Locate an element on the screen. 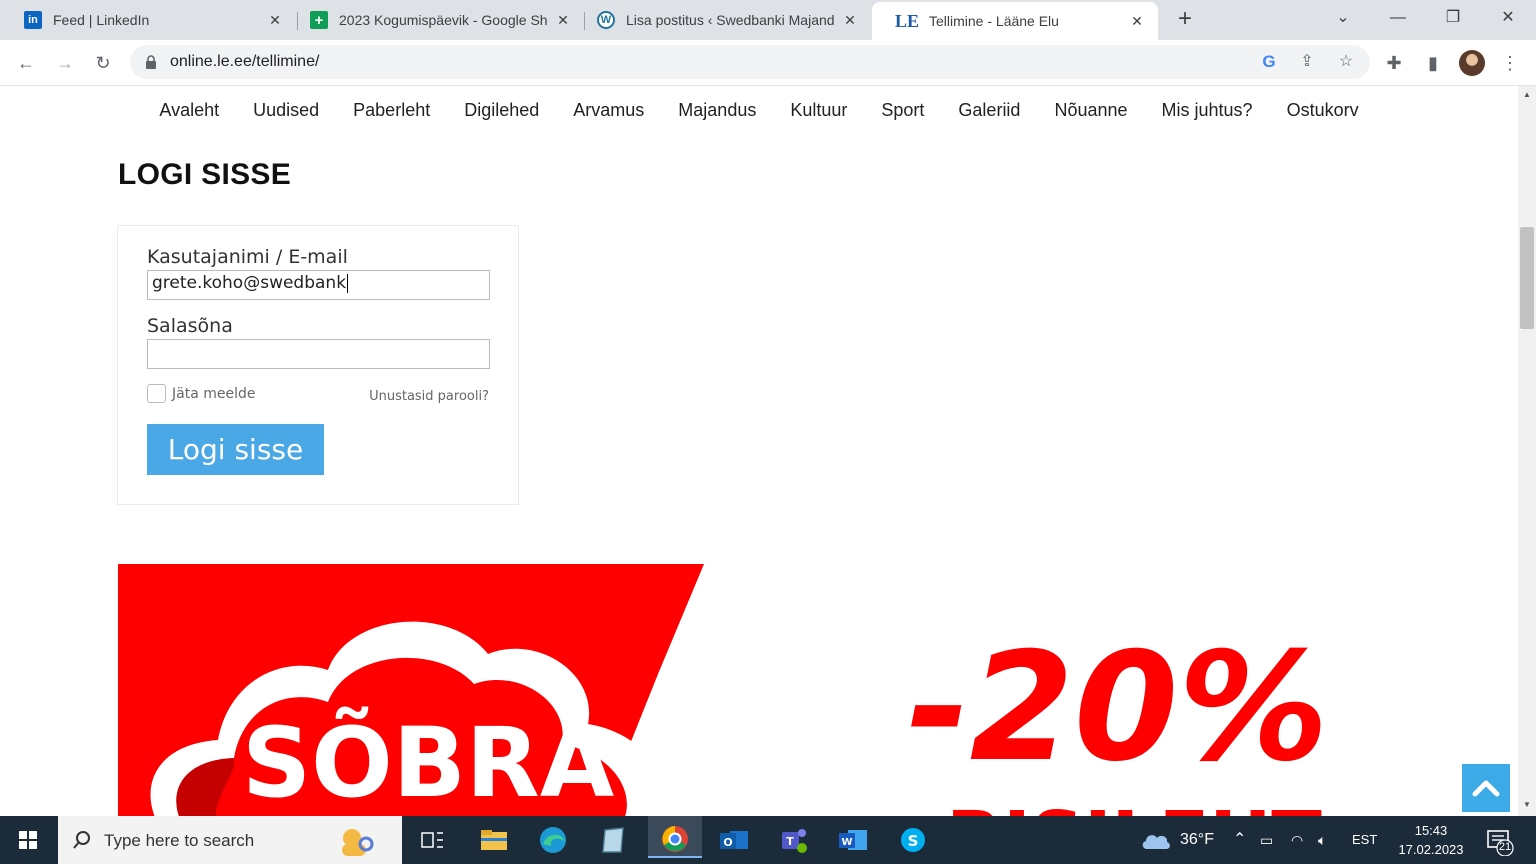  nav-item-sport: Sport is located at coordinates (902, 110).